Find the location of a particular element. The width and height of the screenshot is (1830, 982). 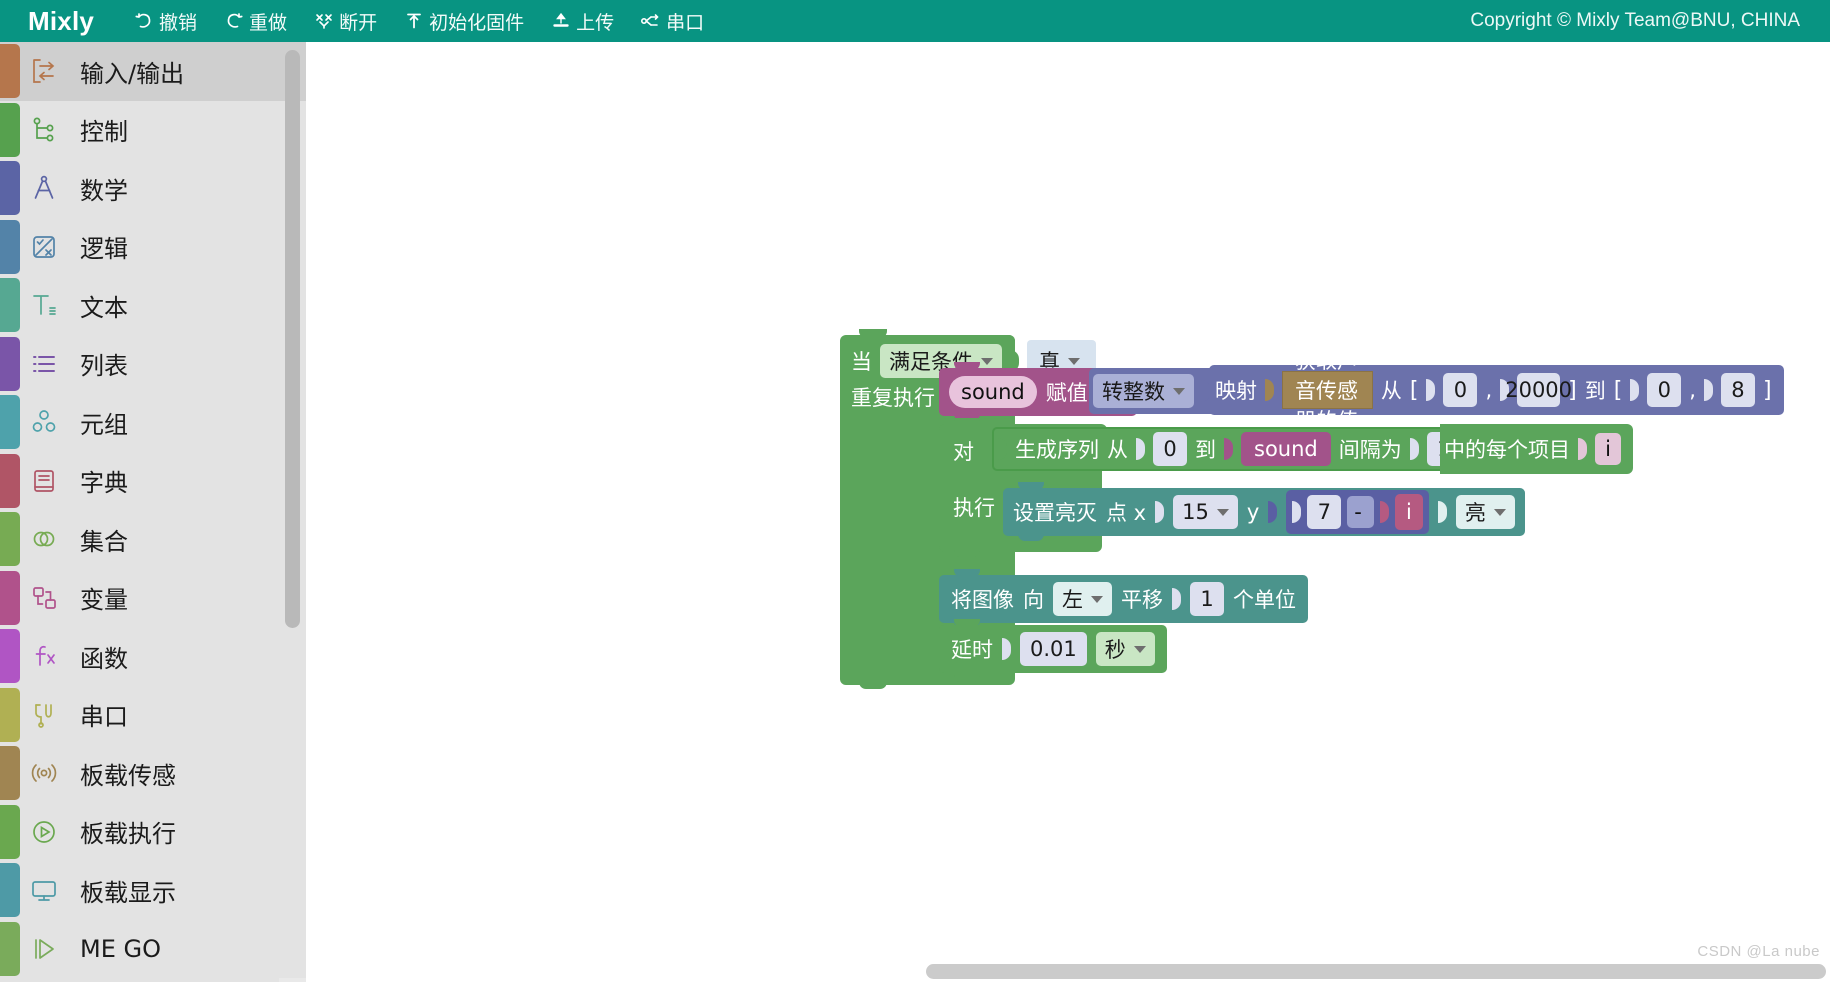

workspace-hscrollbar-track is located at coordinates (1068, 971).